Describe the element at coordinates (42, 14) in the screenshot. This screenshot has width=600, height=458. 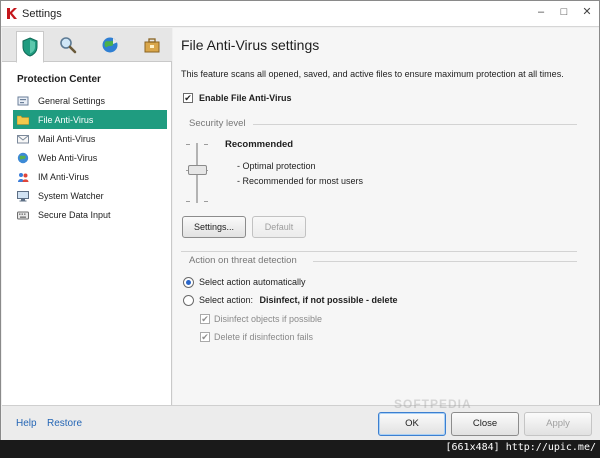
I see `window-title: Settings` at that location.